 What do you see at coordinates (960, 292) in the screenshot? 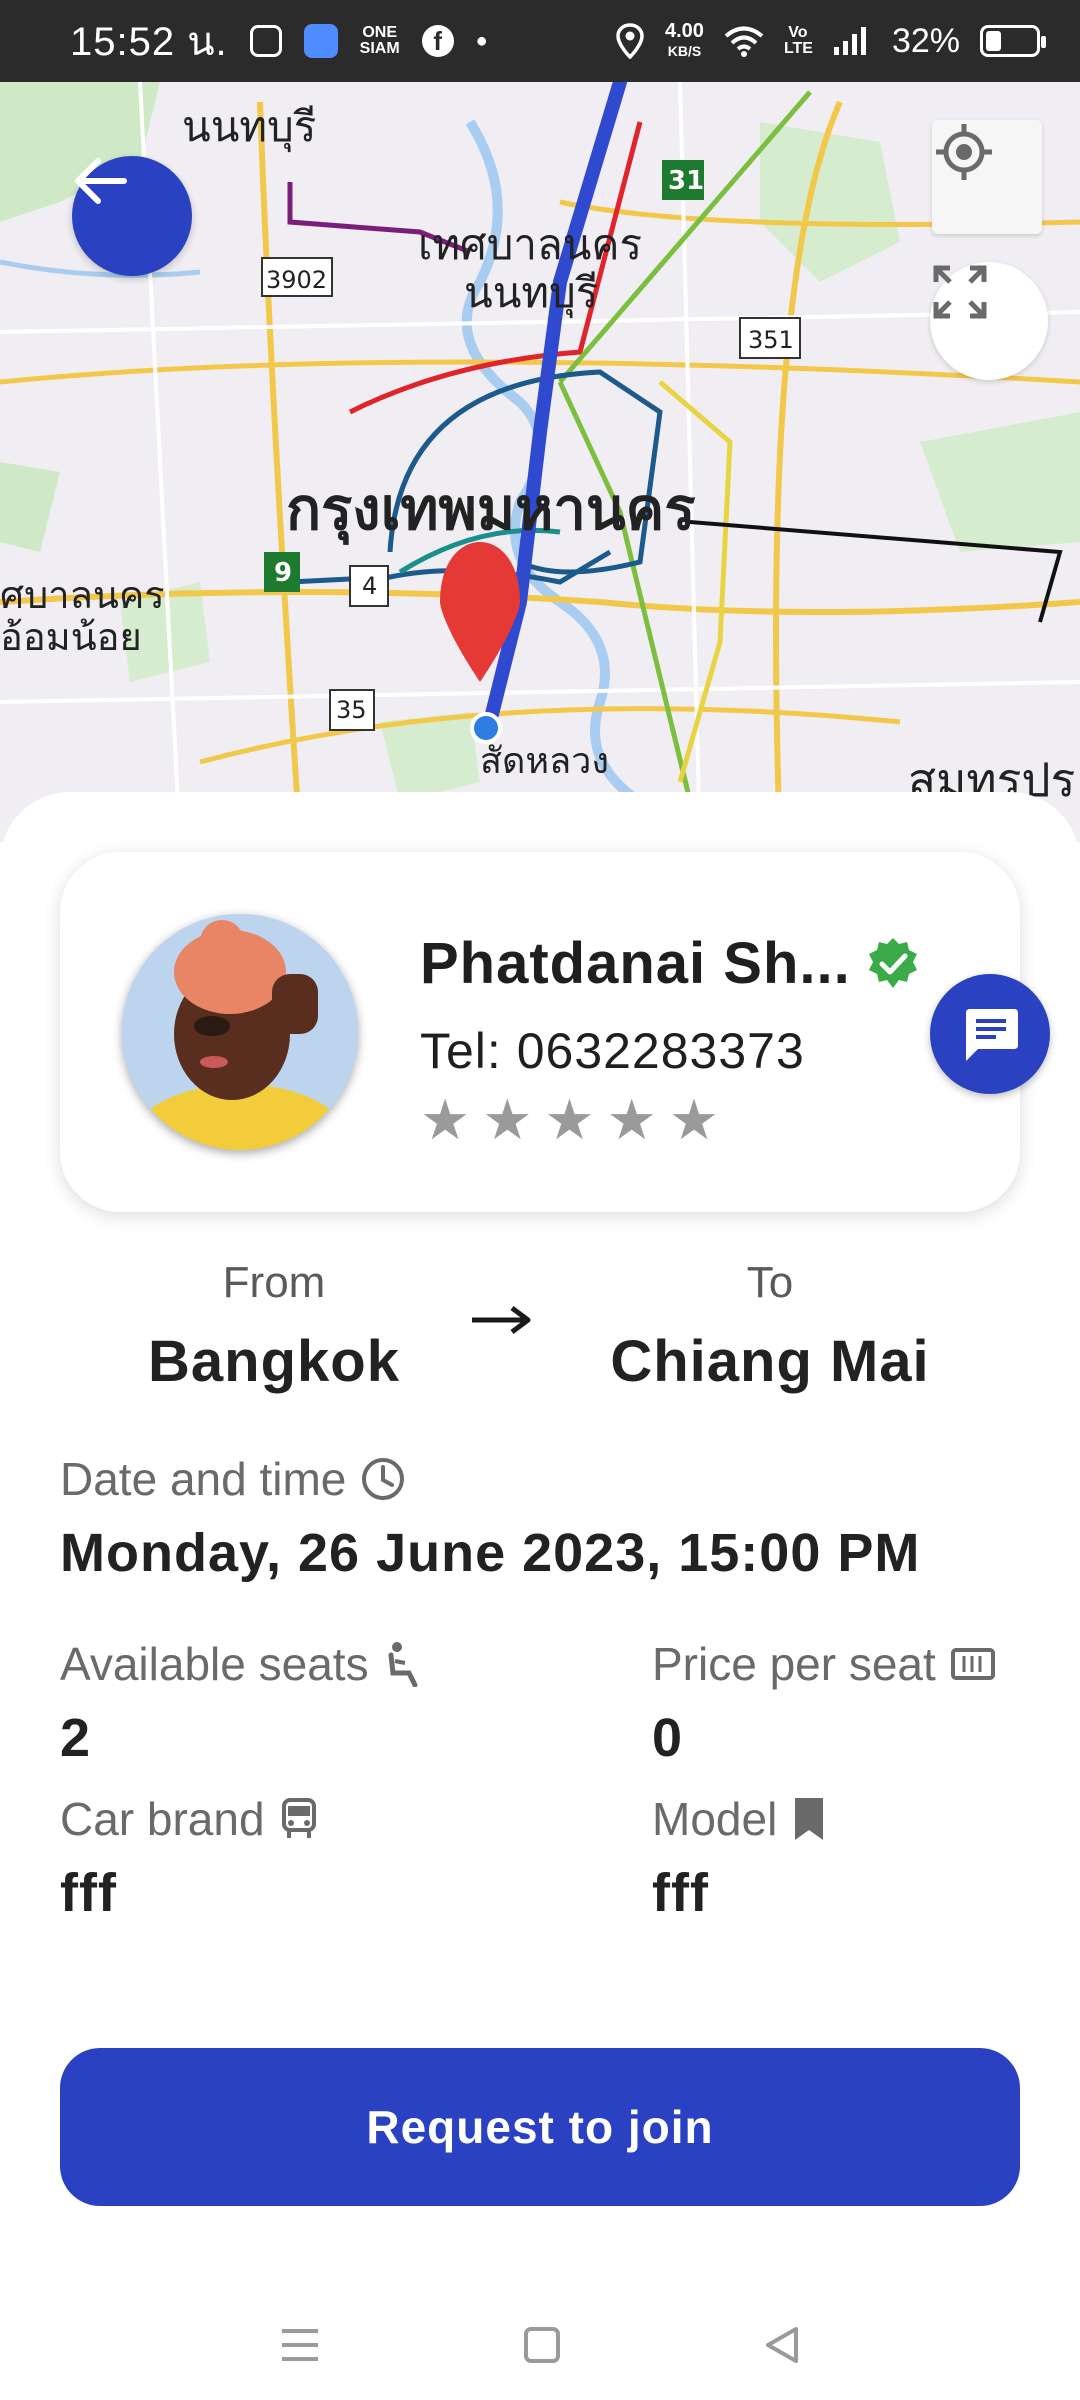
I see `expand-icon` at bounding box center [960, 292].